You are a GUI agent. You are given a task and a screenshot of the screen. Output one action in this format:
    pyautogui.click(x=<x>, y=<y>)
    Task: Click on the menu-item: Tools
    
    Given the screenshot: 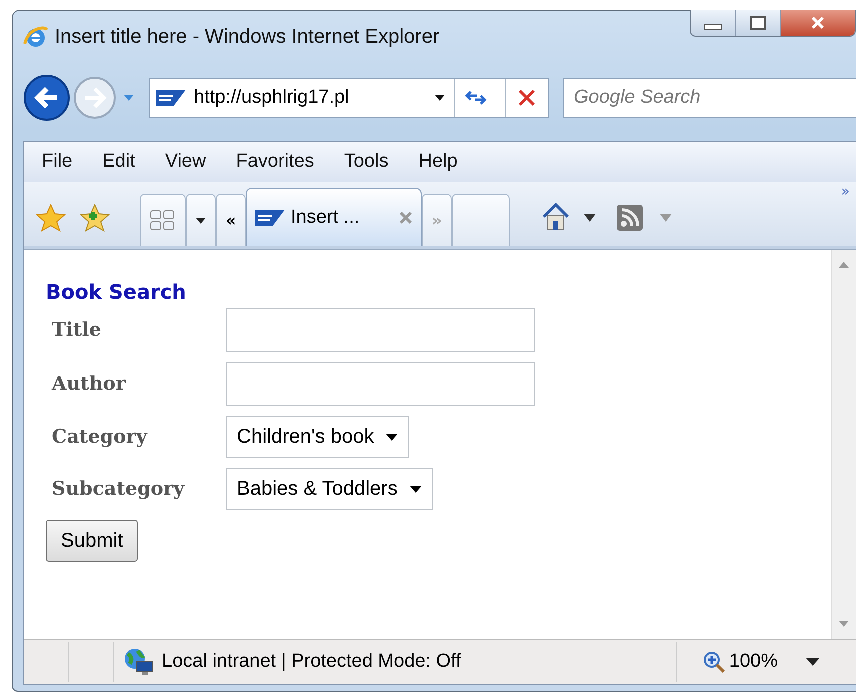 What is the action you would take?
    pyautogui.click(x=366, y=162)
    